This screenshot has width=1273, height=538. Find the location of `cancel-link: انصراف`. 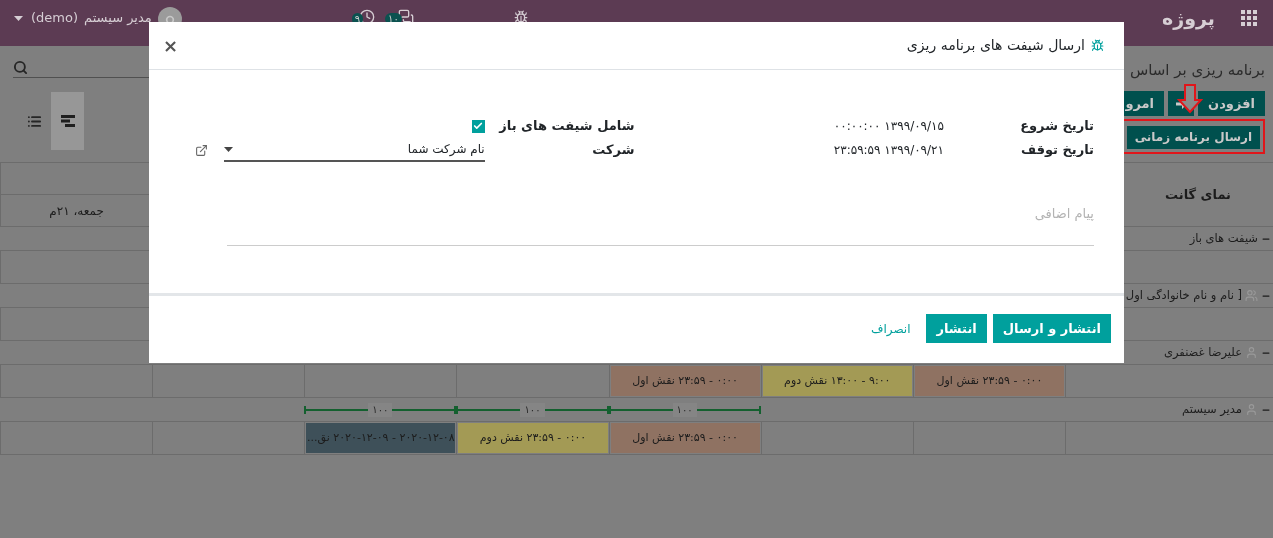

cancel-link: انصراف is located at coordinates (891, 328).